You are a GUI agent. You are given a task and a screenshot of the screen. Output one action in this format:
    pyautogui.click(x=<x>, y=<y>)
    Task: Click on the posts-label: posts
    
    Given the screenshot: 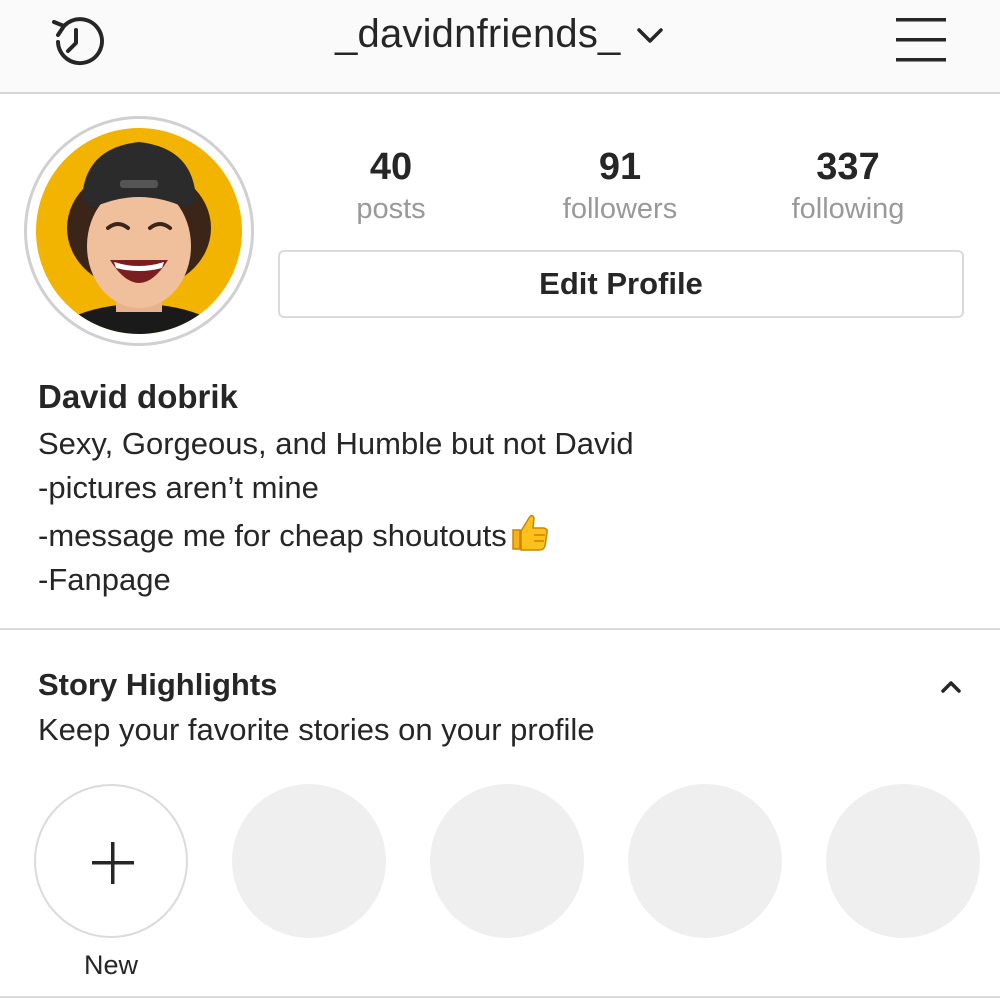 What is the action you would take?
    pyautogui.click(x=391, y=209)
    